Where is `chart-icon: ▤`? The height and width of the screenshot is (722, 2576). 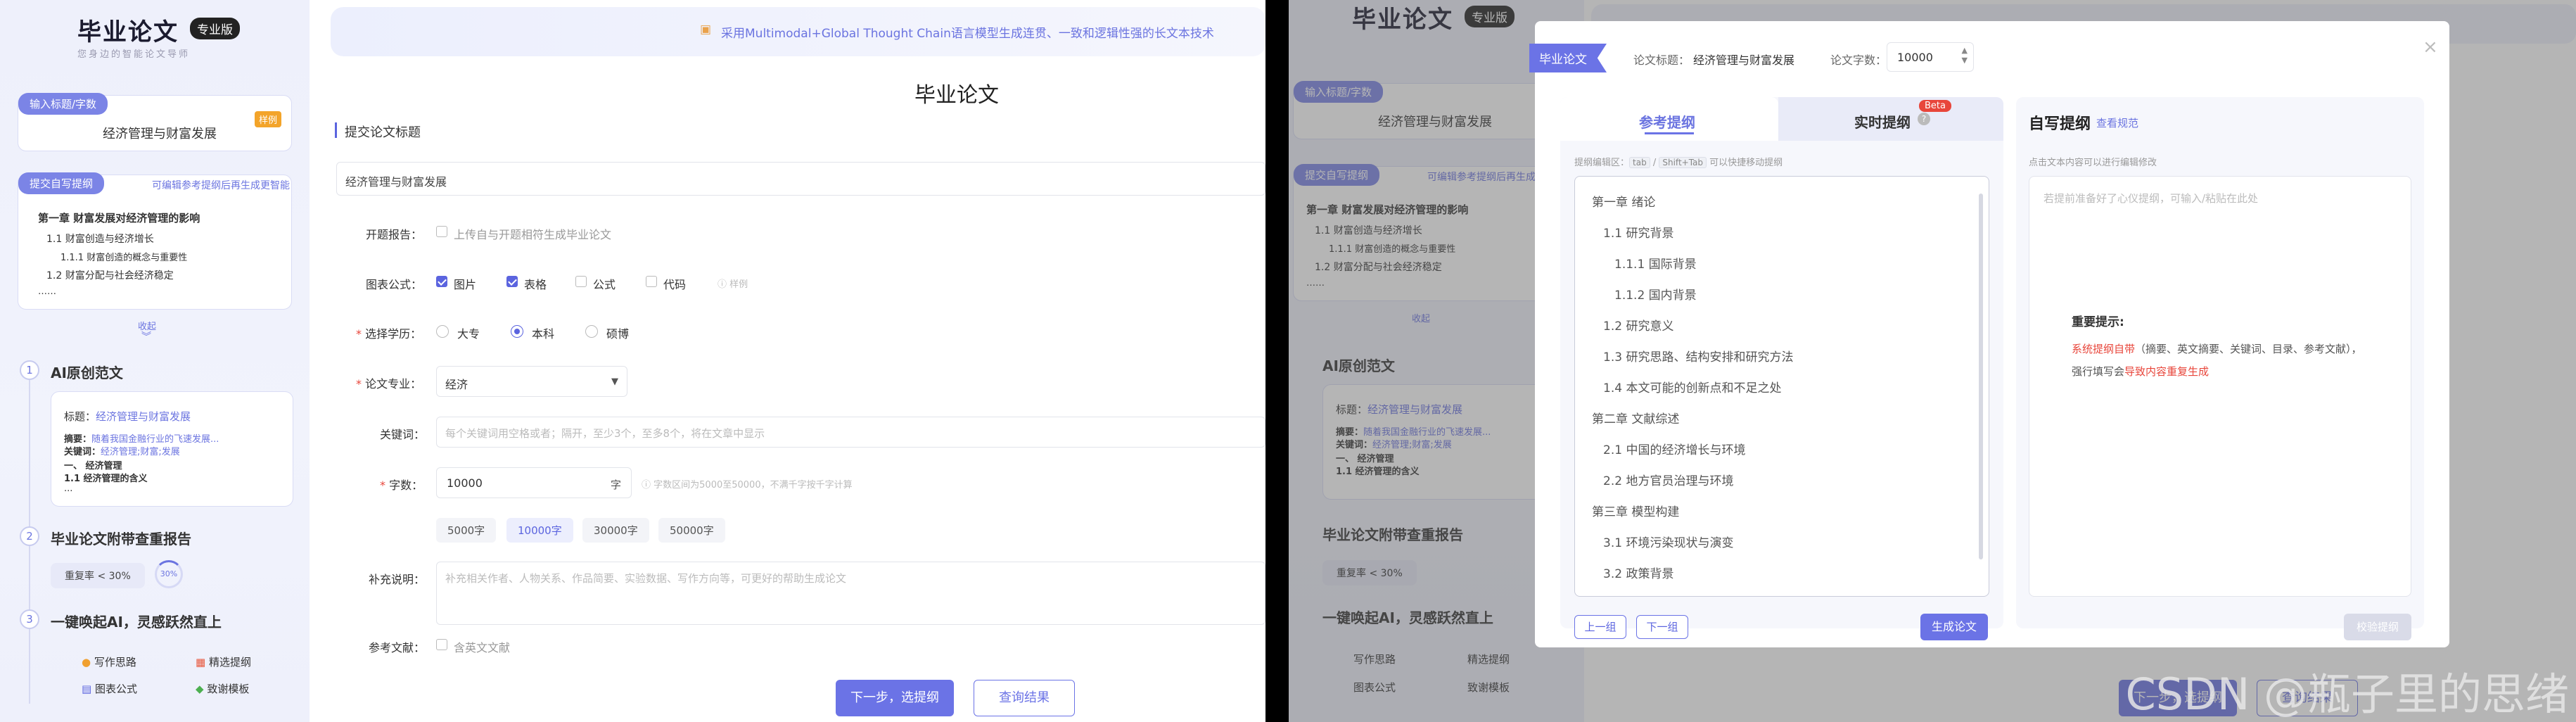
chart-icon: ▤ is located at coordinates (87, 689).